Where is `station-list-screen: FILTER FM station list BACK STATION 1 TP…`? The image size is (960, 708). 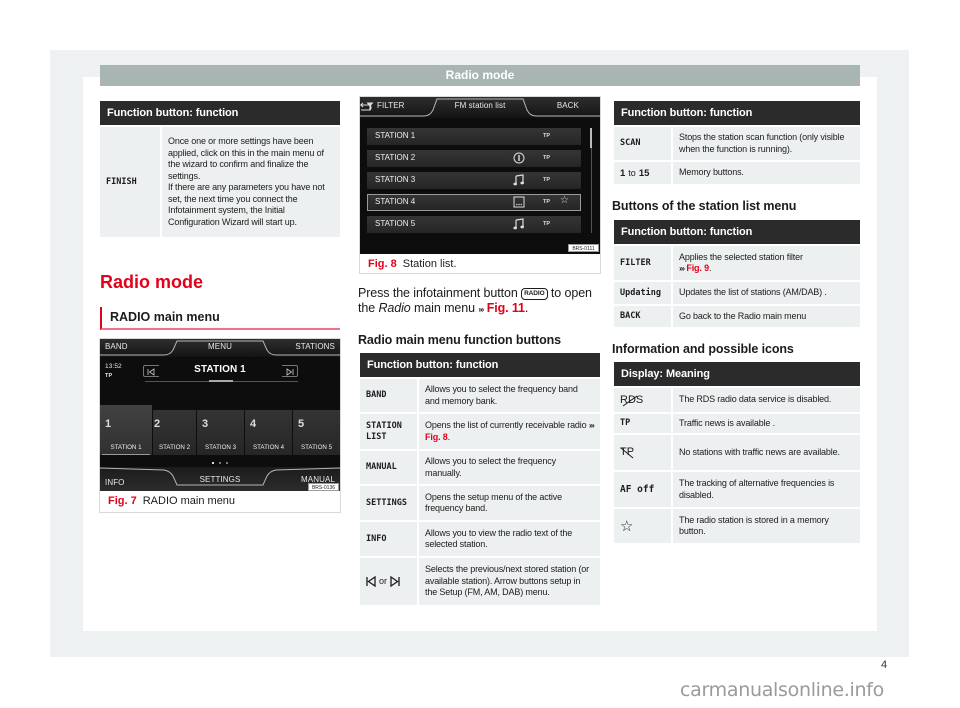
station-list-screen: FILTER FM station list BACK STATION 1 TP… is located at coordinates (480, 175).